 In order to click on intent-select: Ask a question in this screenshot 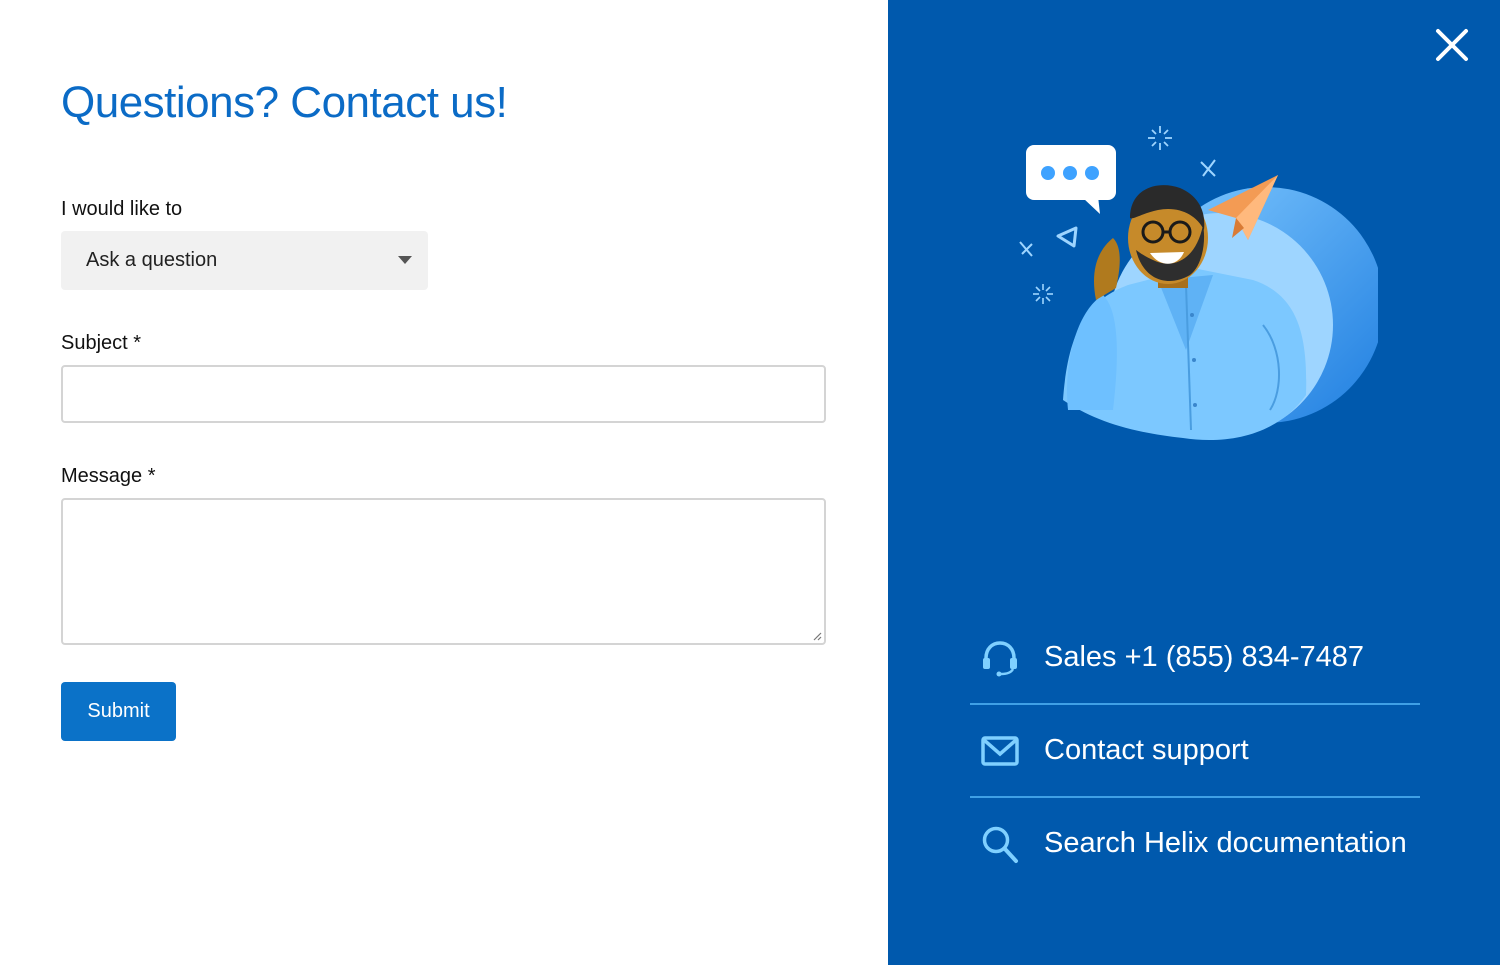, I will do `click(244, 260)`.